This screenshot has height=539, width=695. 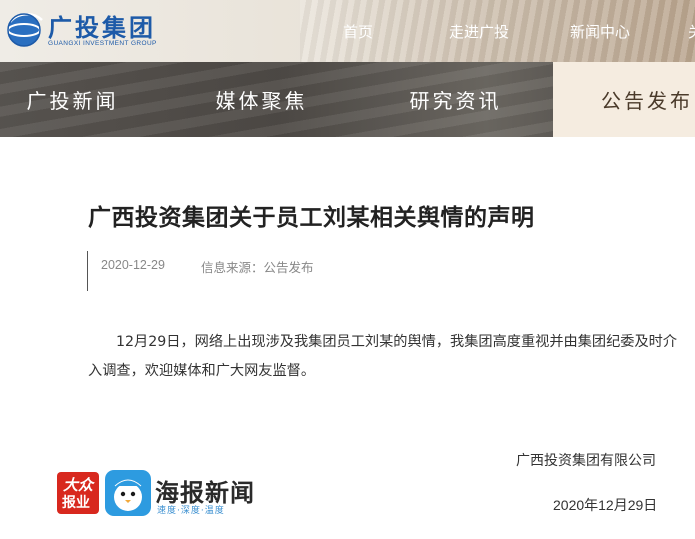 I want to click on tab-announcements: 公告发布, so click(x=624, y=99).